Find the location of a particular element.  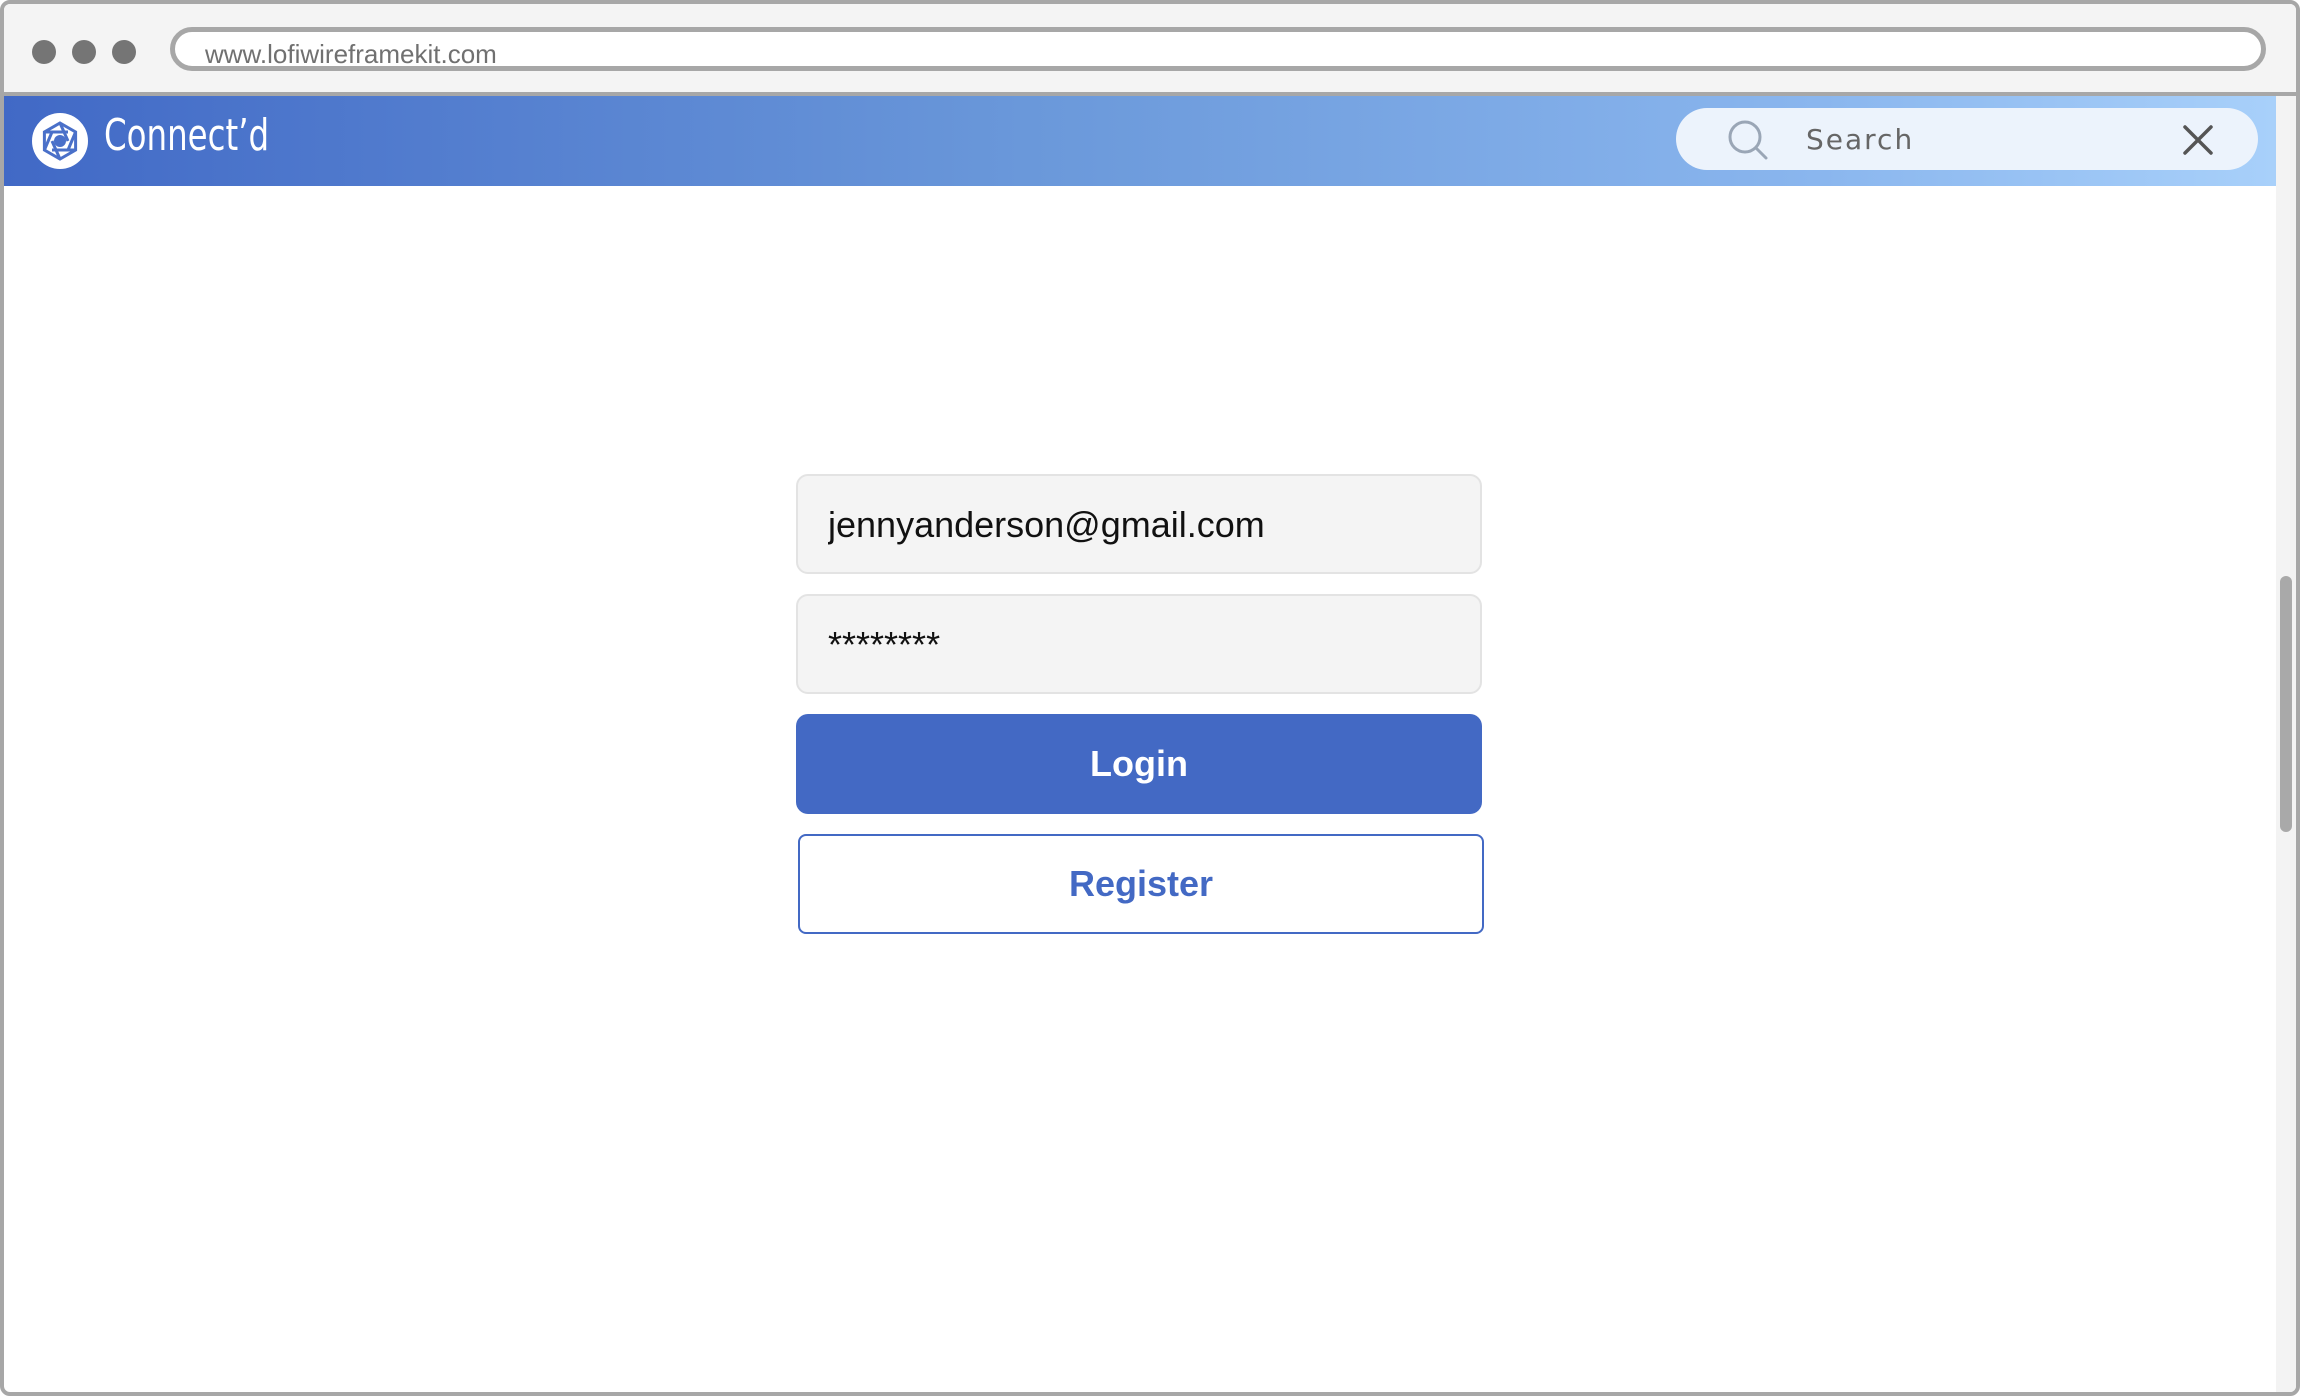

password-input is located at coordinates (1138, 645).